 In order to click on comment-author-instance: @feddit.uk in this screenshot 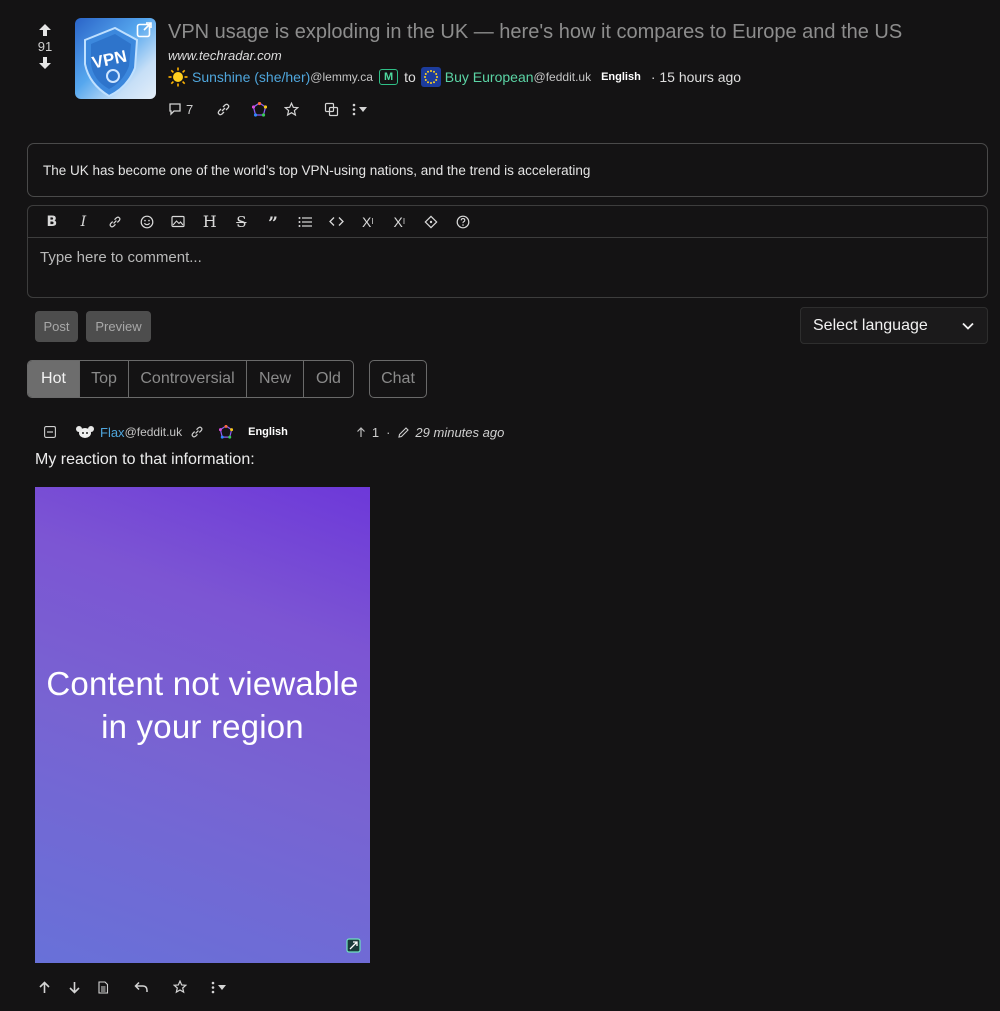, I will do `click(154, 432)`.